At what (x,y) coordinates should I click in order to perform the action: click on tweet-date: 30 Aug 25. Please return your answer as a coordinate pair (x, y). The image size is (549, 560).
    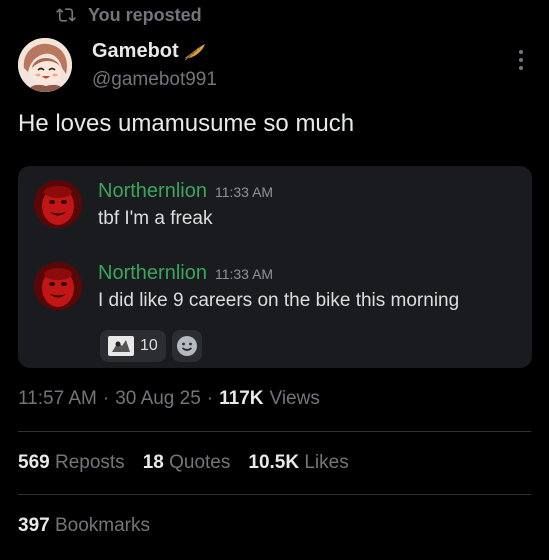
    Looking at the image, I should click on (158, 399).